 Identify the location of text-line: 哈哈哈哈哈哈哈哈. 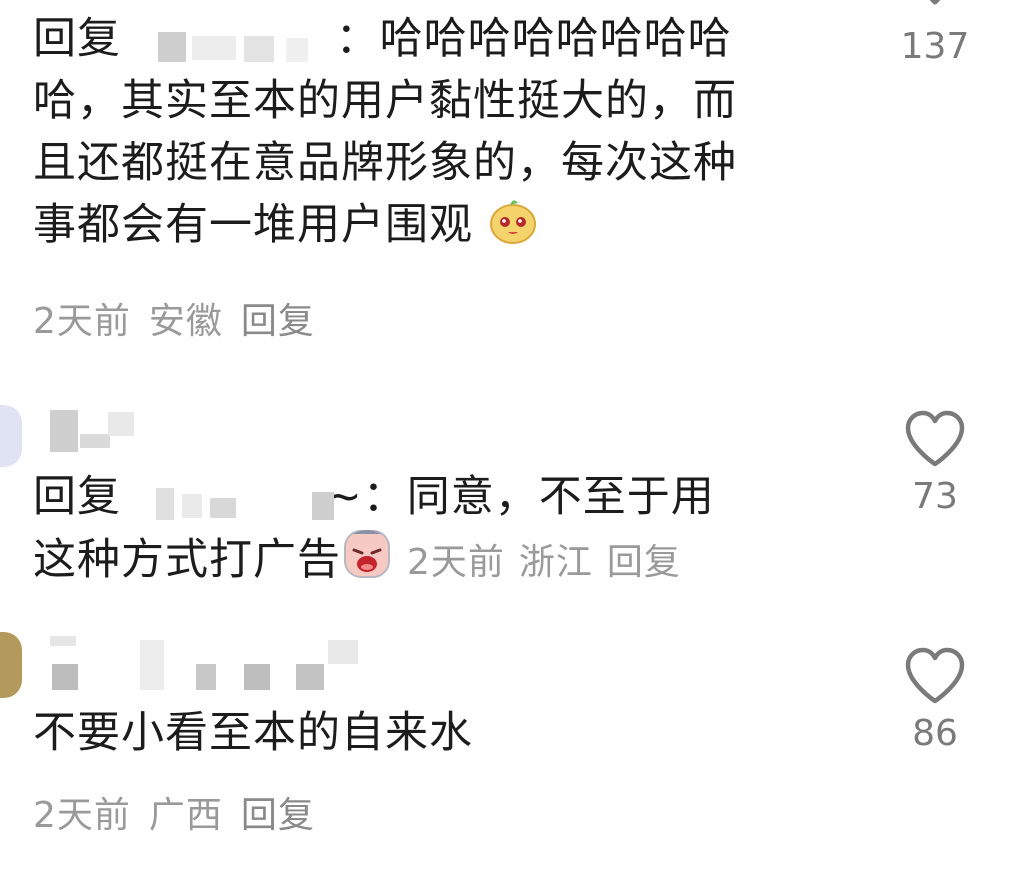
(555, 39).